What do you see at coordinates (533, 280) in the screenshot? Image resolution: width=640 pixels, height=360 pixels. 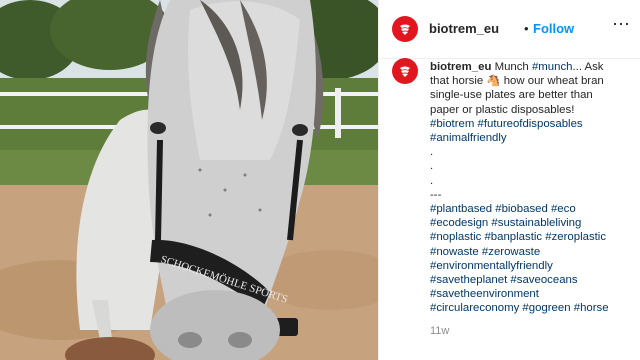 I see `hashtag-link: #savetheplanet #saveoceans` at bounding box center [533, 280].